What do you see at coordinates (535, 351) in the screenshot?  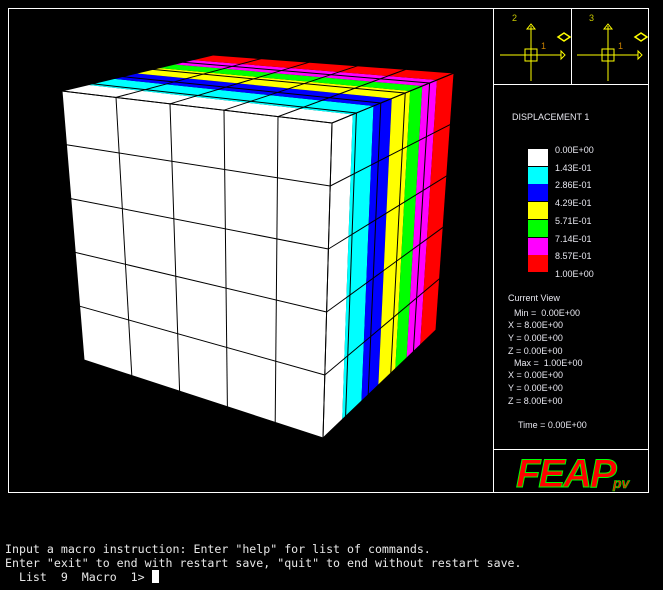 I see `min-z: Z = 0.00E+00` at bounding box center [535, 351].